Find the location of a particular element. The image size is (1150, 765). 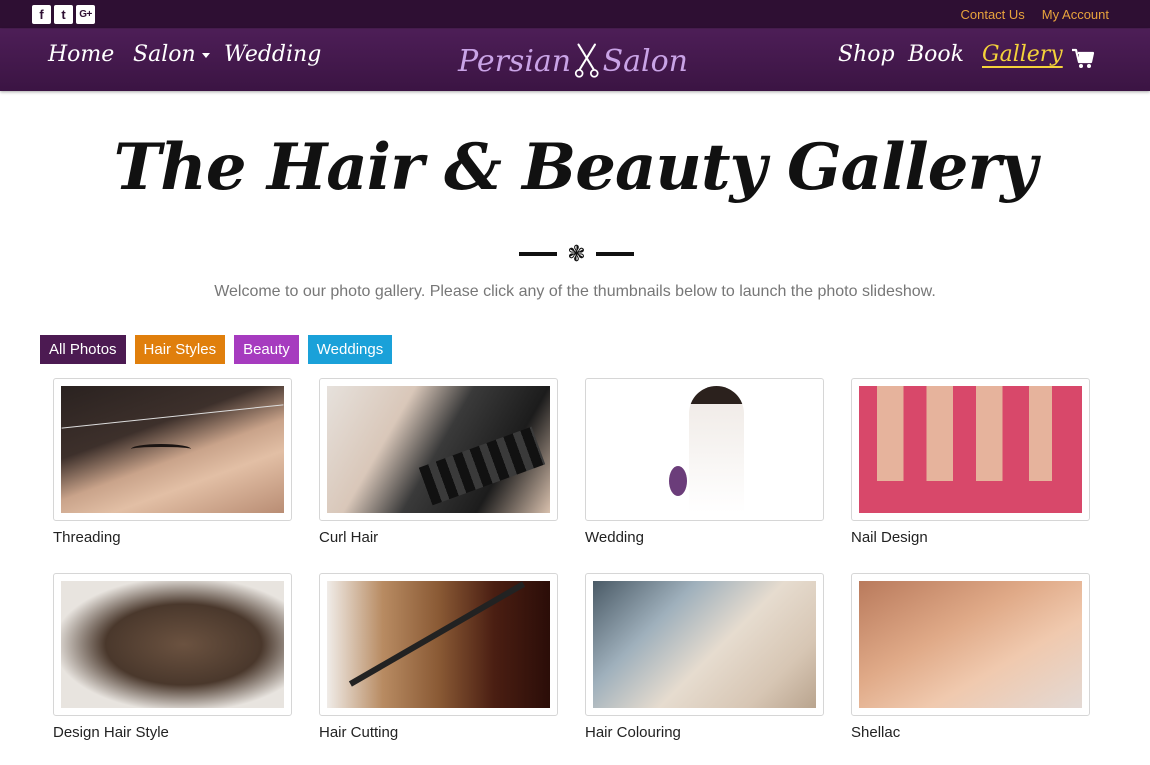

gallery-caption: Shellac is located at coordinates (876, 732).